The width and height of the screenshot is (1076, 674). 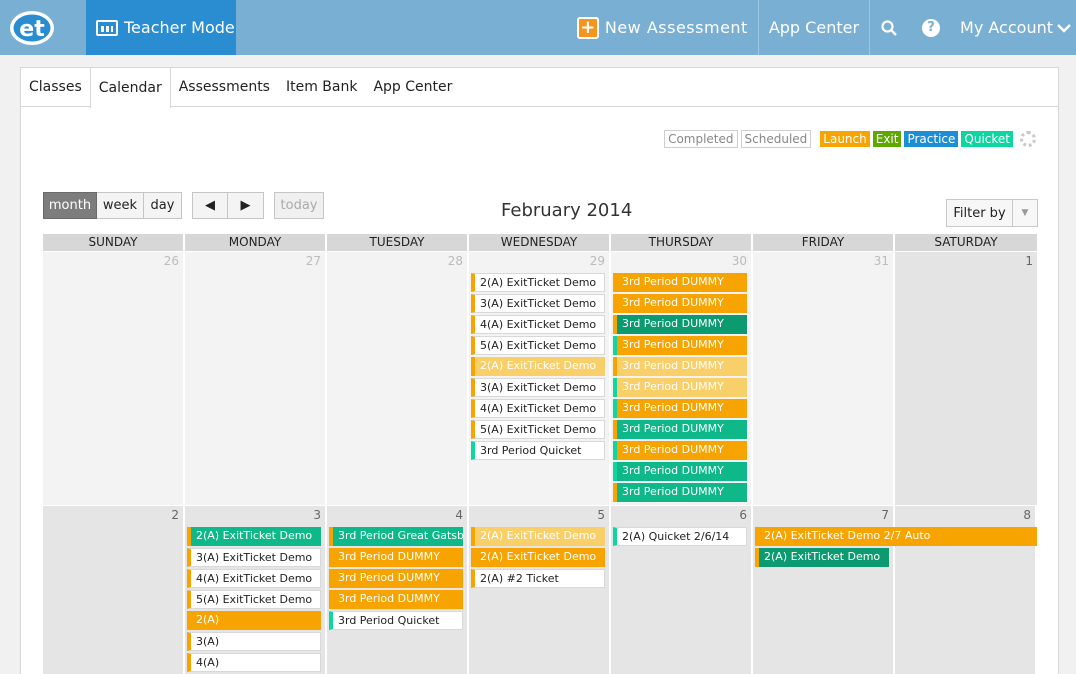 I want to click on tab-app-center: App Center, so click(x=412, y=87).